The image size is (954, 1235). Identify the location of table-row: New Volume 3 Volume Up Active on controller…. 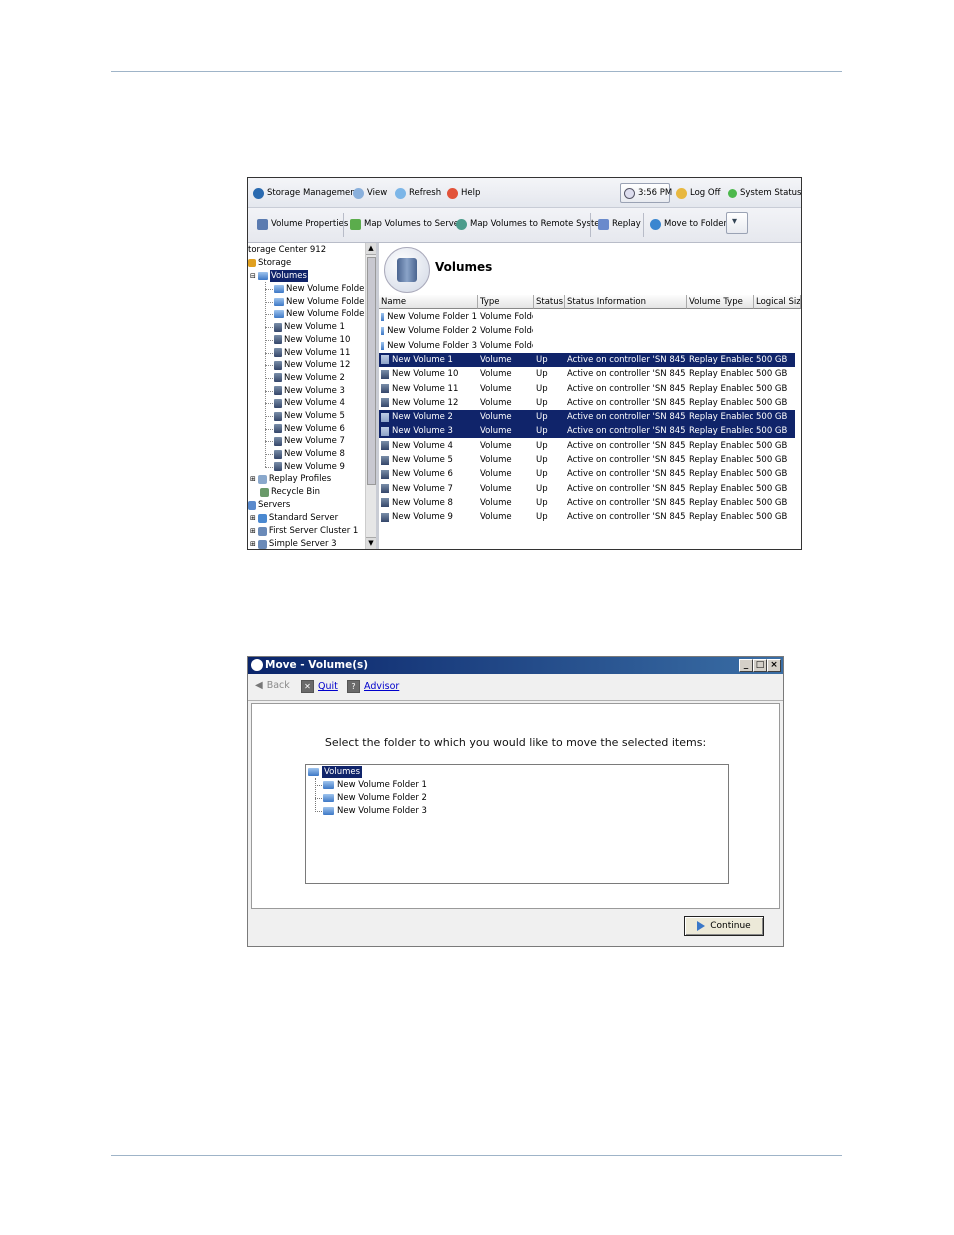
(587, 431).